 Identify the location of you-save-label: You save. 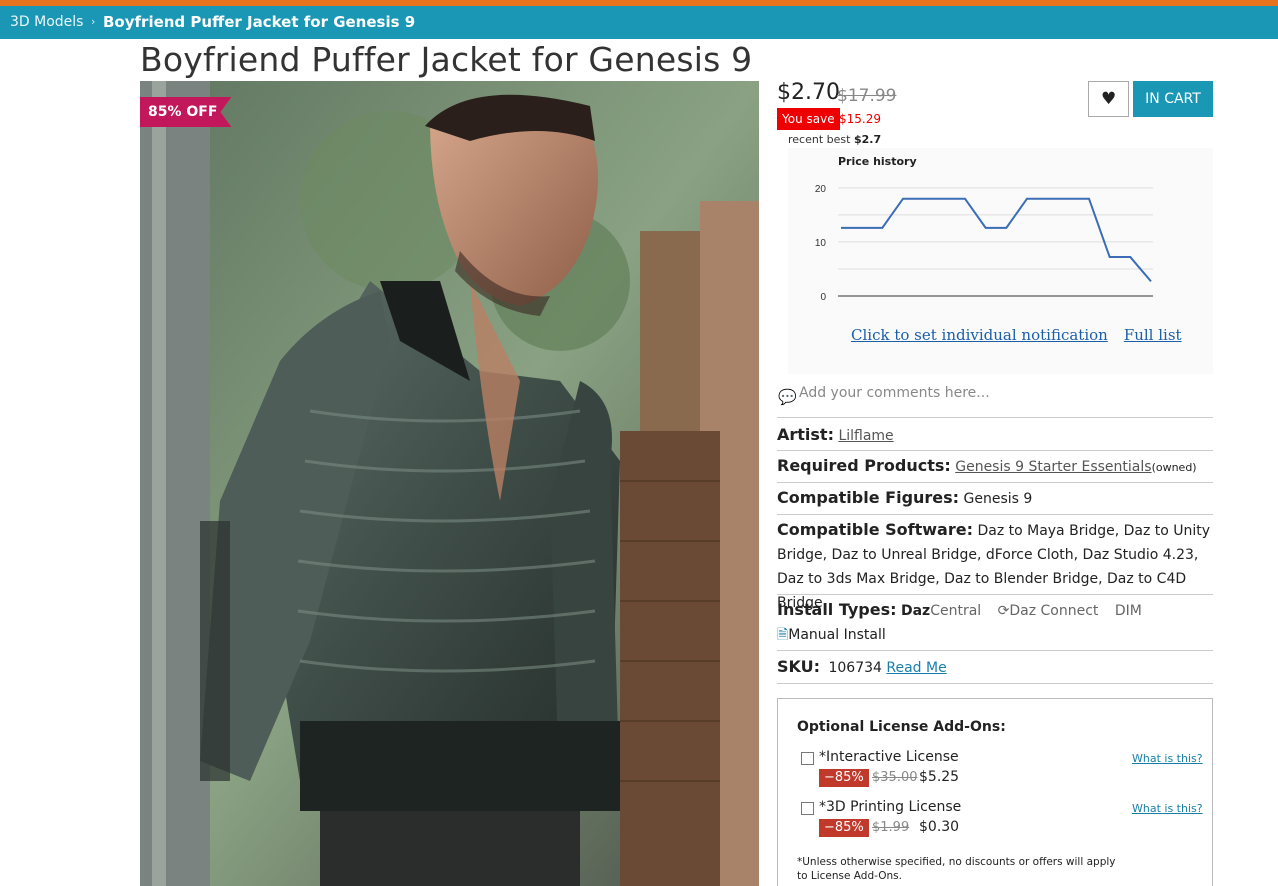
(808, 119).